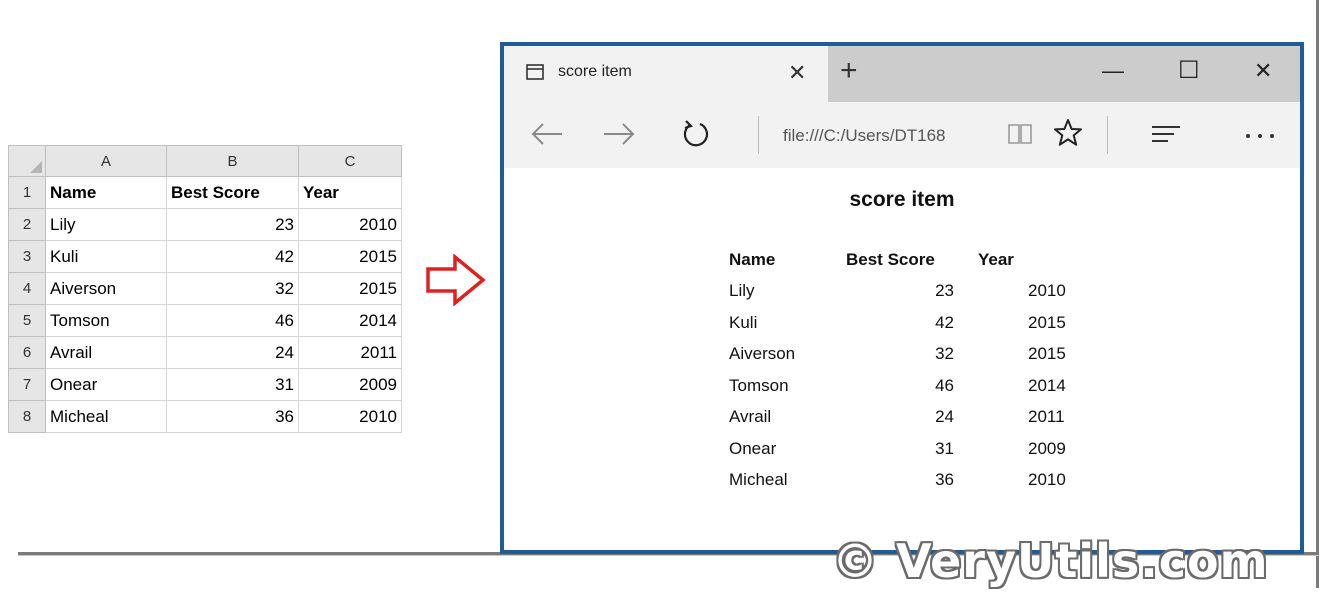 The width and height of the screenshot is (1338, 601). Describe the element at coordinates (898, 292) in the screenshot. I see `table-row: Lily 23 2010` at that location.